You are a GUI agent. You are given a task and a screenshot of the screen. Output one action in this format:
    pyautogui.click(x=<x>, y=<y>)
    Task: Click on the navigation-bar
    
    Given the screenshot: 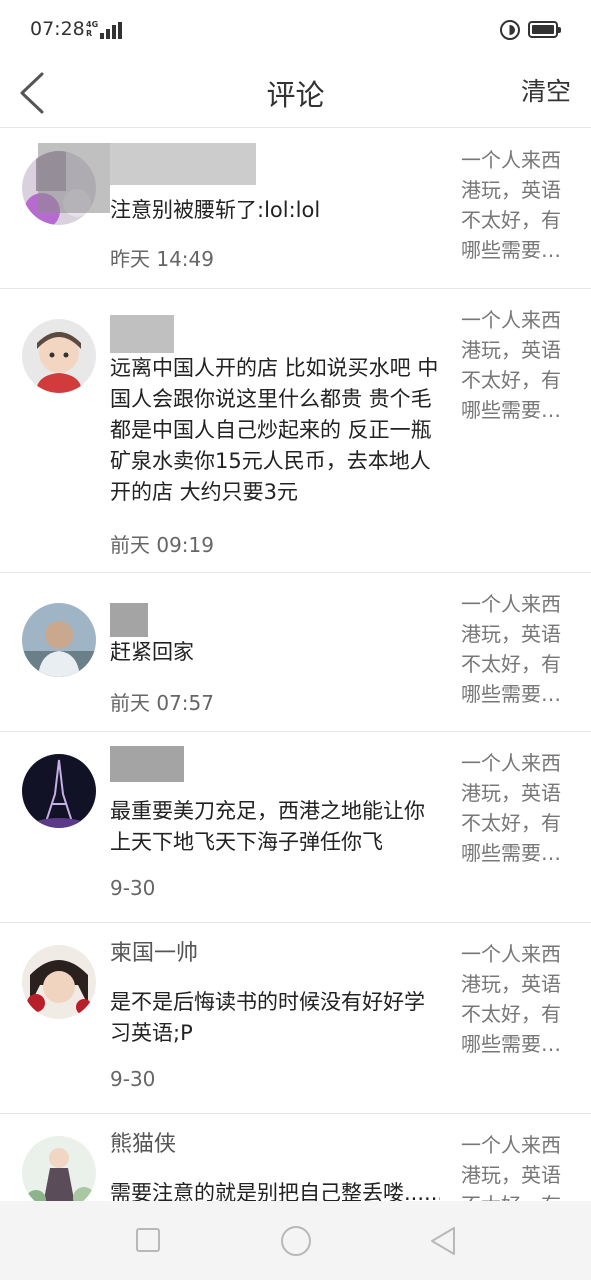 What is the action you would take?
    pyautogui.click(x=295, y=1240)
    